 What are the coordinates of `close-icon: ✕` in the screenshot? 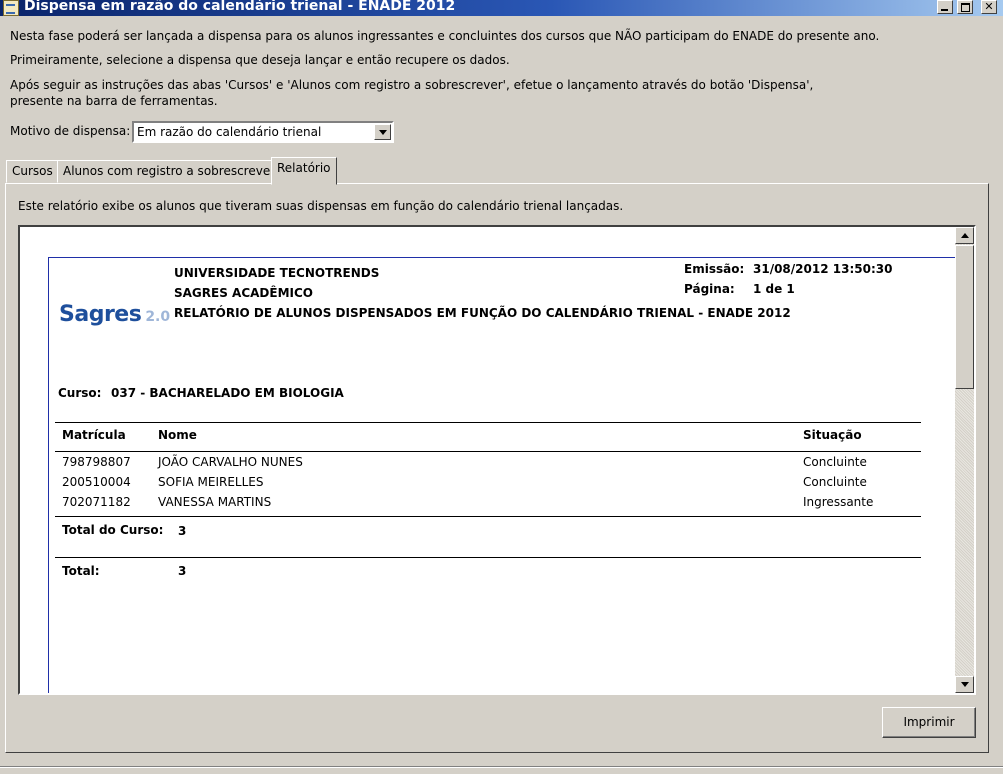 It's located at (989, 6).